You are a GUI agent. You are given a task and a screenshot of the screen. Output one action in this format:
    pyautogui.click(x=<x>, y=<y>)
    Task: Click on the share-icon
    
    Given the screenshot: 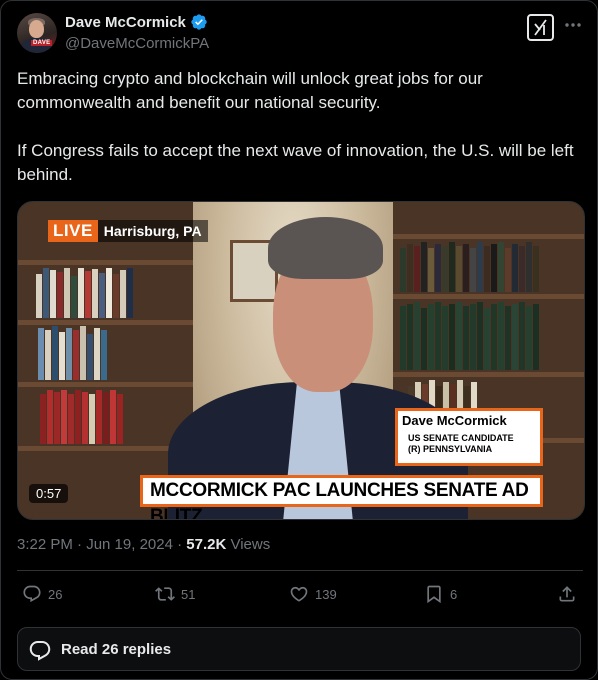 What is the action you would take?
    pyautogui.click(x=567, y=594)
    